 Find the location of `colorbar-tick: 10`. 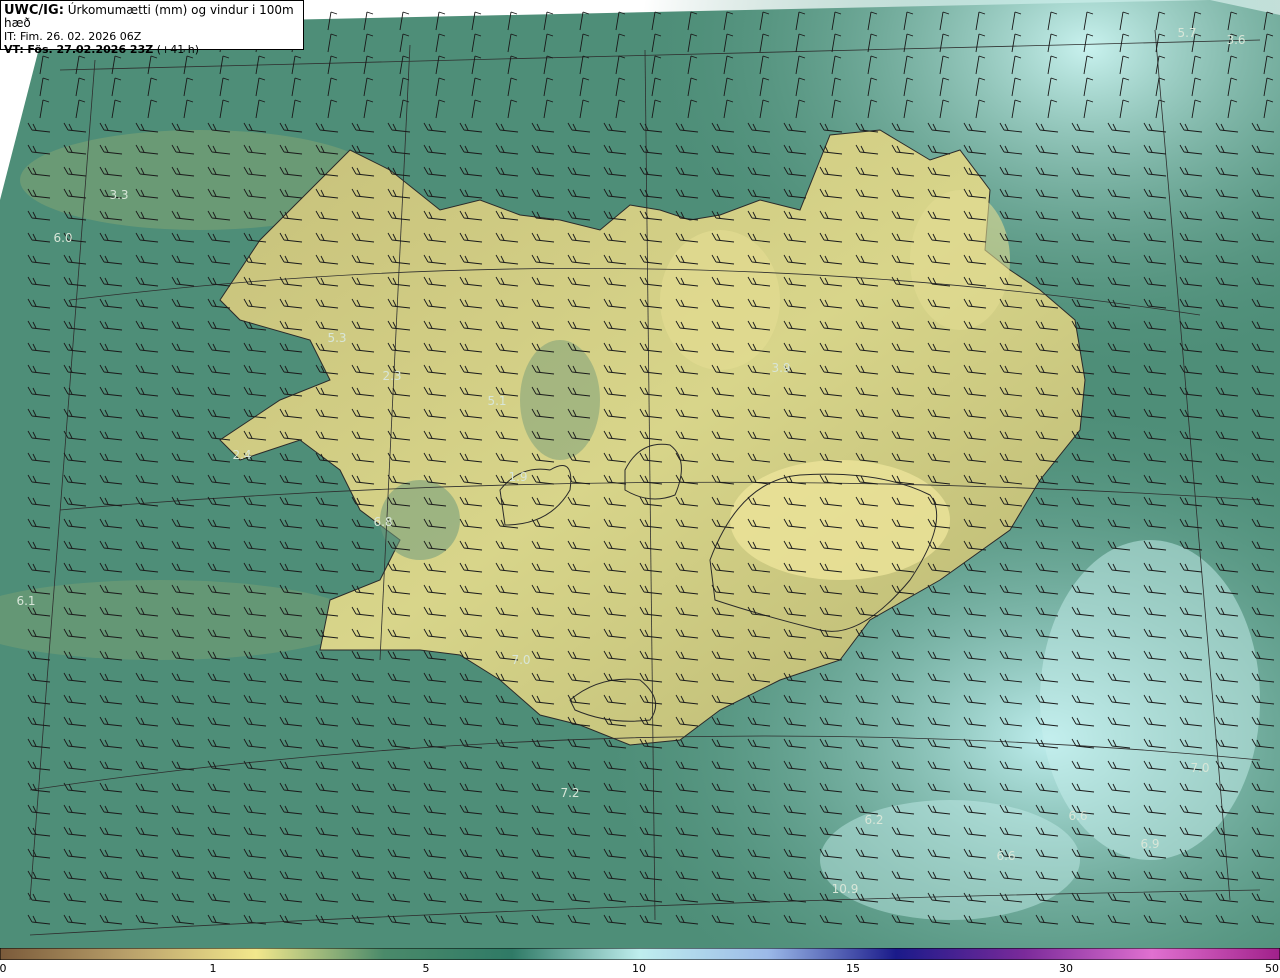

colorbar-tick: 10 is located at coordinates (639, 968).